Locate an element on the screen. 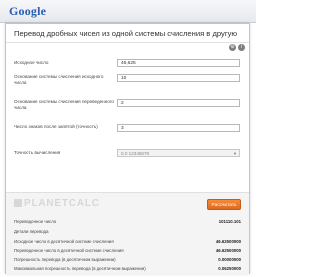 The height and width of the screenshot is (277, 320). source-number-input: 46,625 is located at coordinates (178, 63).